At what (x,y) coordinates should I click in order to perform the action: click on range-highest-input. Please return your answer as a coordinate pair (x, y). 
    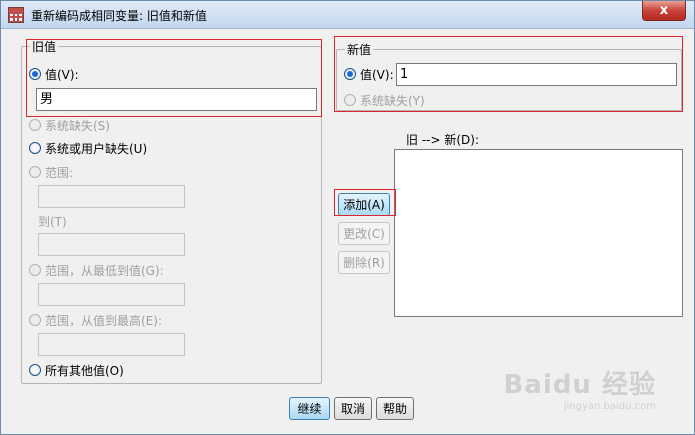
    Looking at the image, I should click on (111, 344).